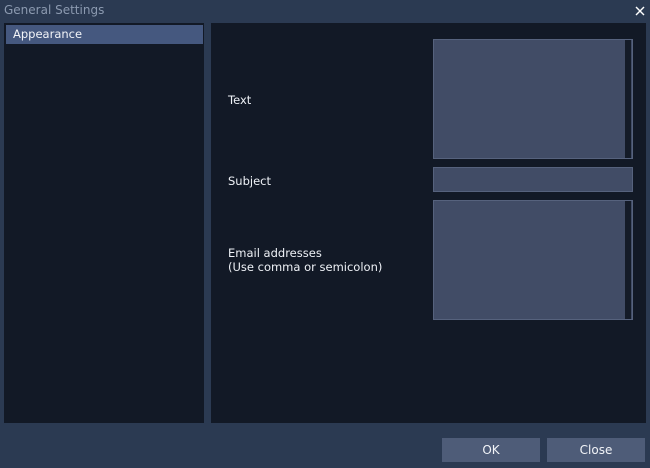  What do you see at coordinates (54, 10) in the screenshot?
I see `window-title: General Settings` at bounding box center [54, 10].